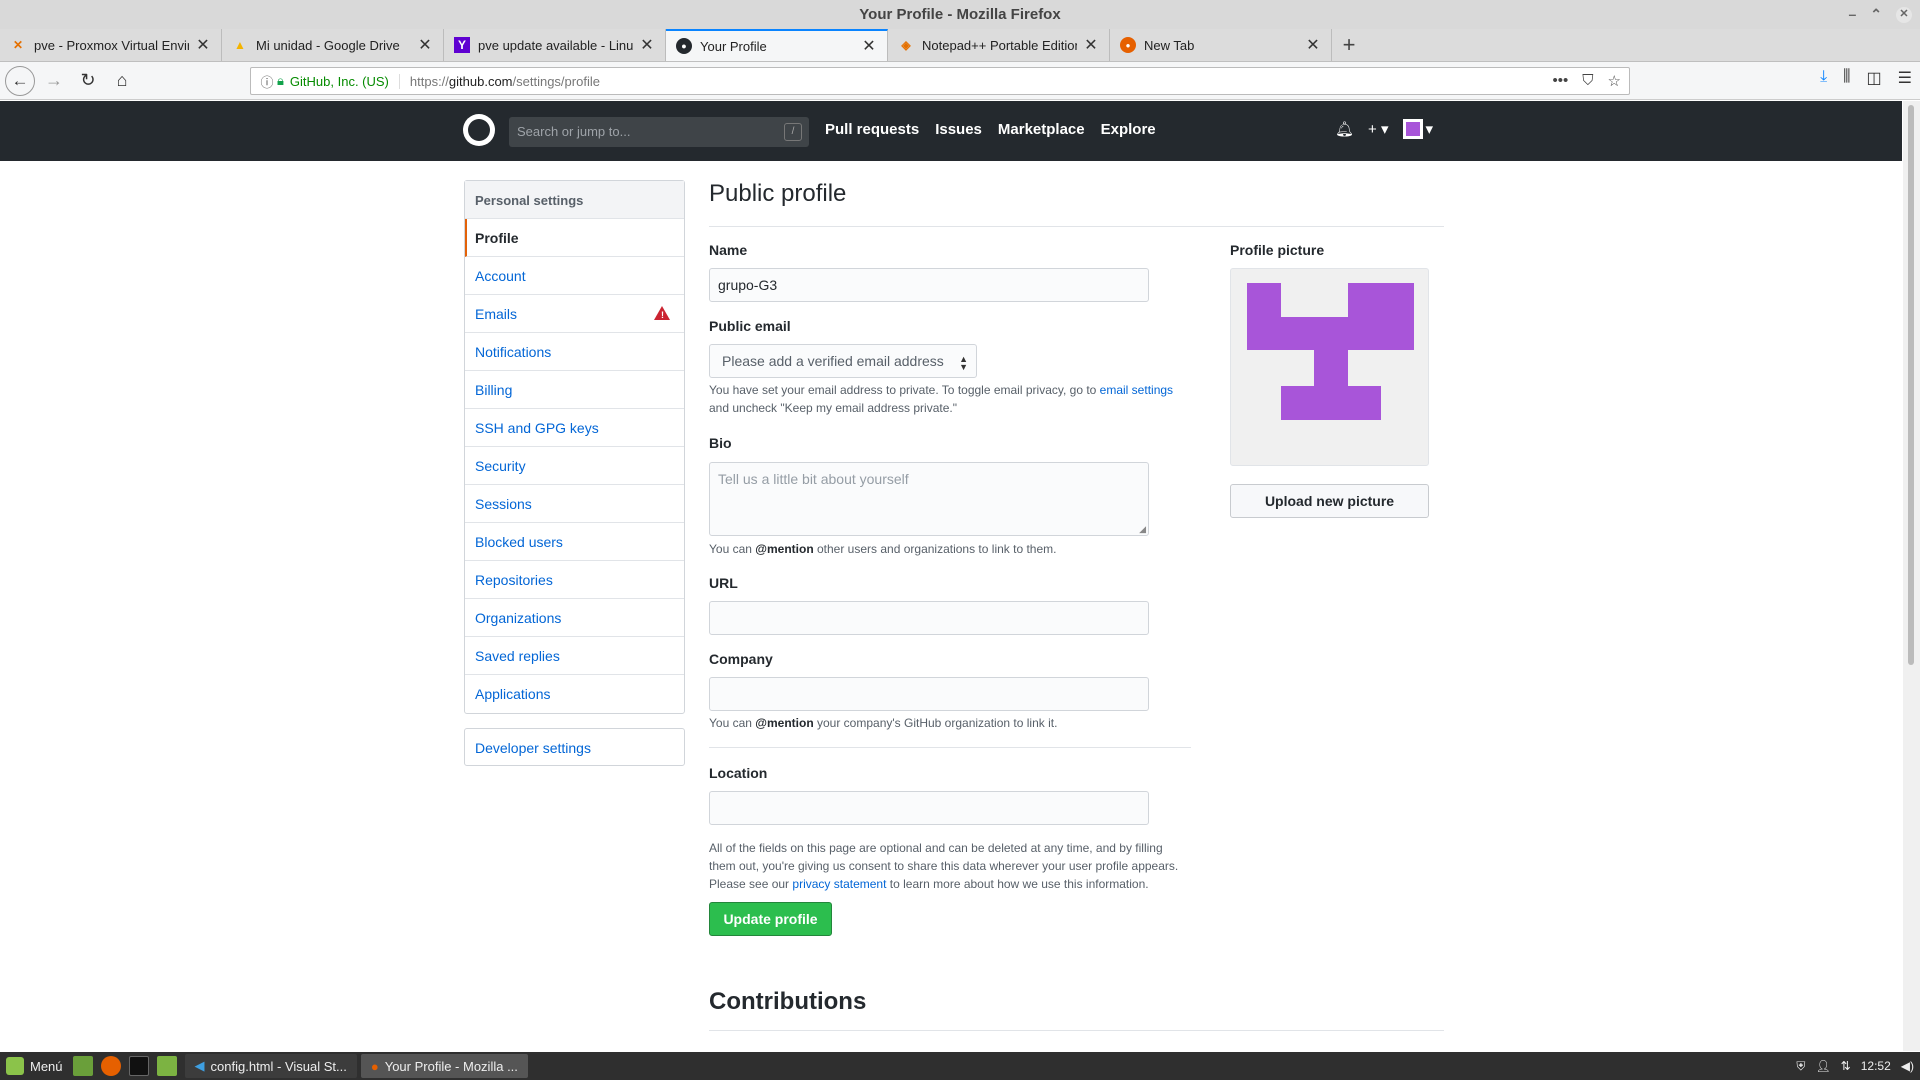  I want to click on tab-yahoo: Y pve update available - LinuxM ✕, so click(555, 45).